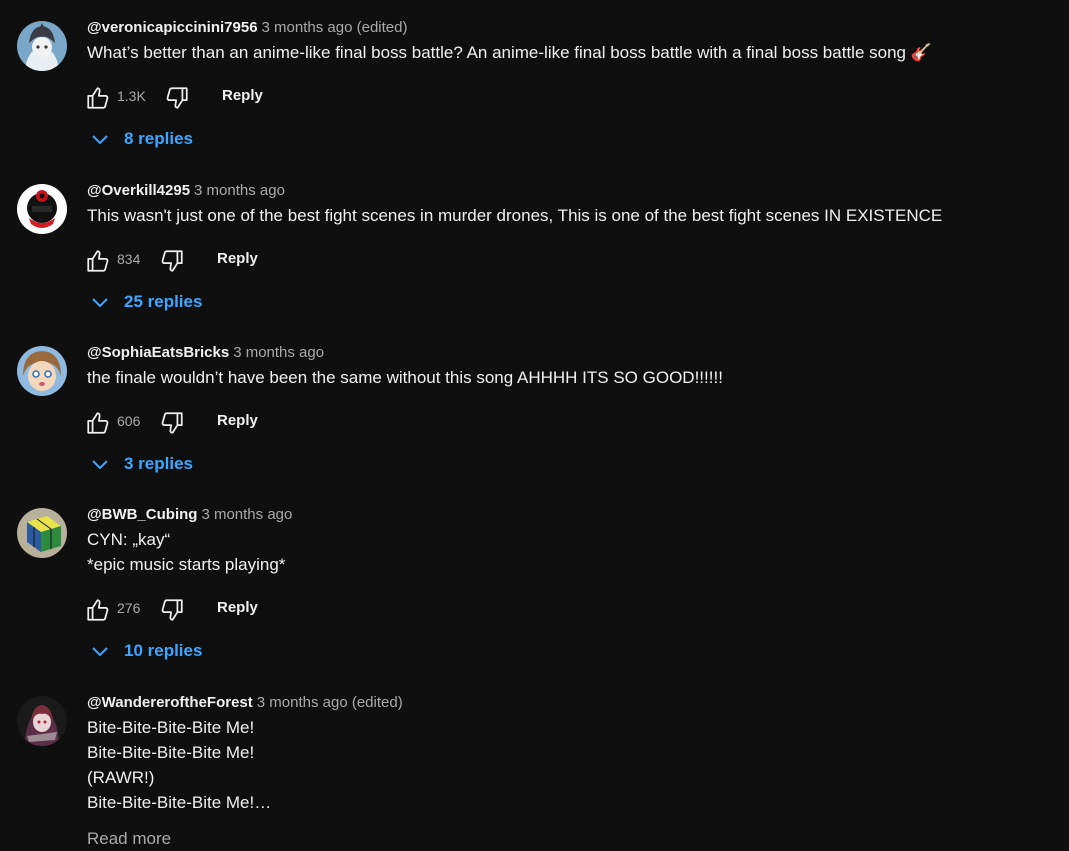 The width and height of the screenshot is (1069, 851). I want to click on like-count: 276, so click(129, 608).